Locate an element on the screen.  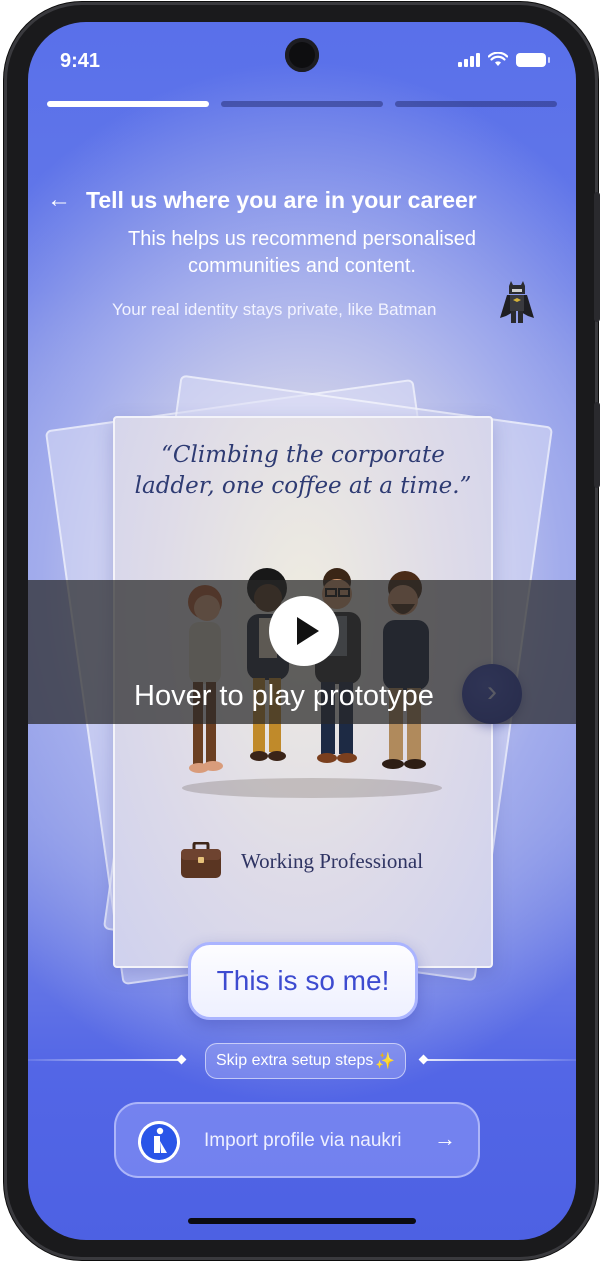
divider-left is located at coordinates (104, 1060).